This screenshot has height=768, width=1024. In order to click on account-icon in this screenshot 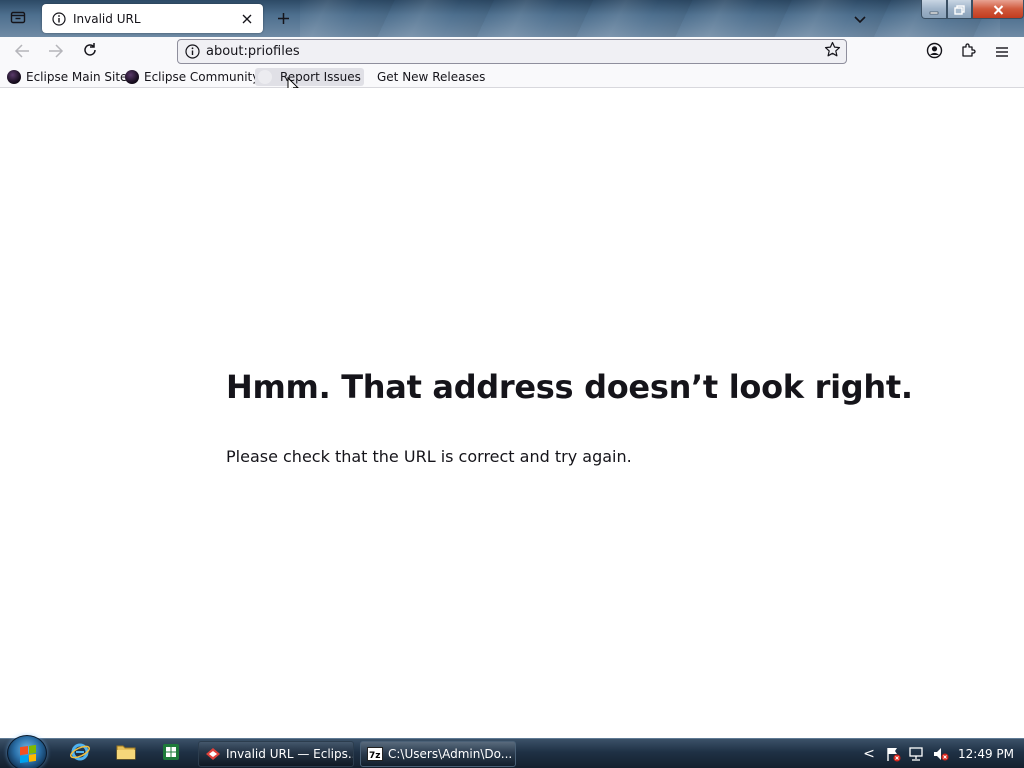, I will do `click(934, 52)`.